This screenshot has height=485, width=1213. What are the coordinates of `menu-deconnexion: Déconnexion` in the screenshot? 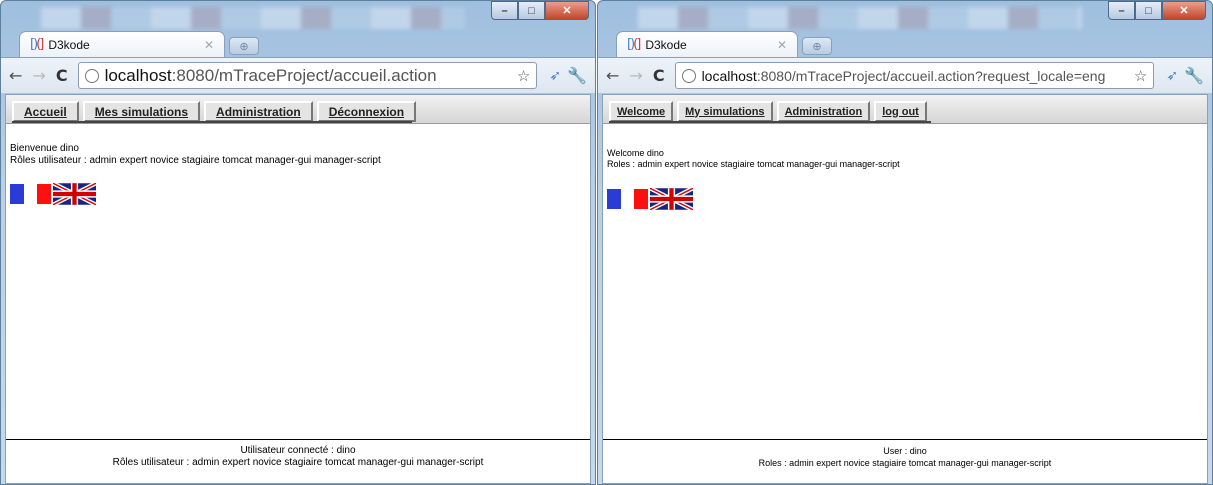 It's located at (366, 111).